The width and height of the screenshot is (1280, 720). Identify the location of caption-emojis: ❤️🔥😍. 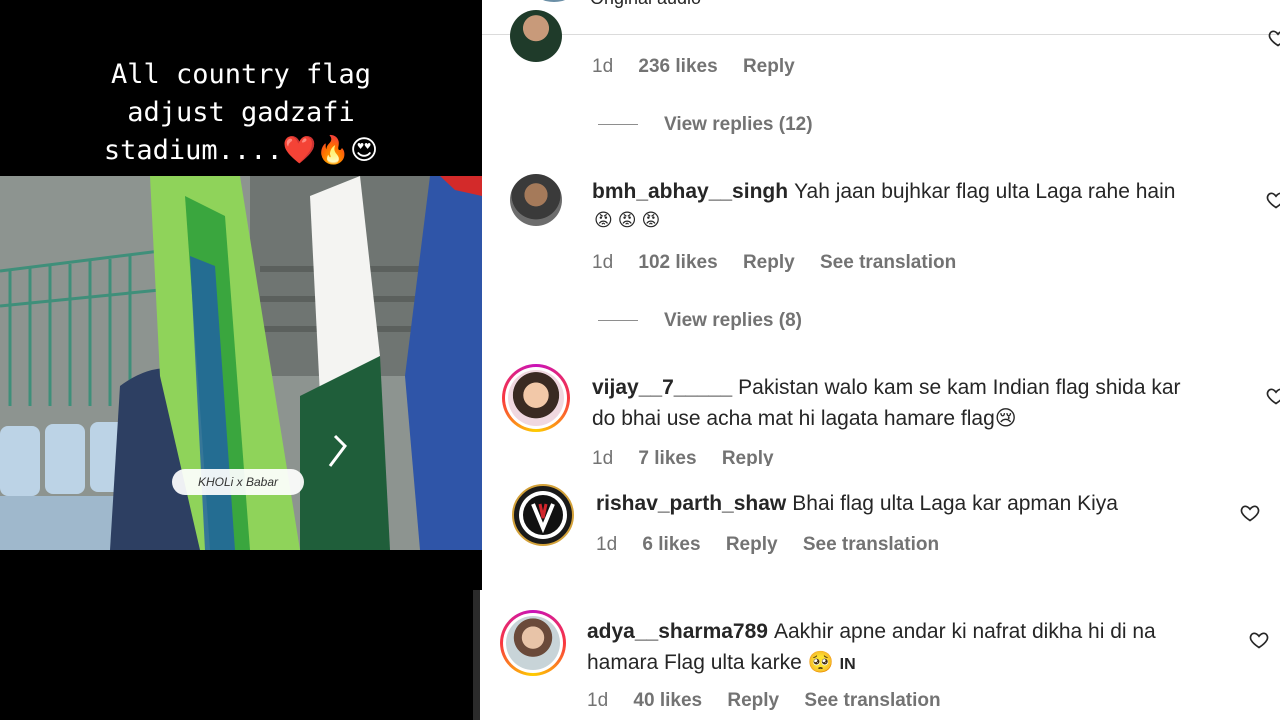
(330, 150).